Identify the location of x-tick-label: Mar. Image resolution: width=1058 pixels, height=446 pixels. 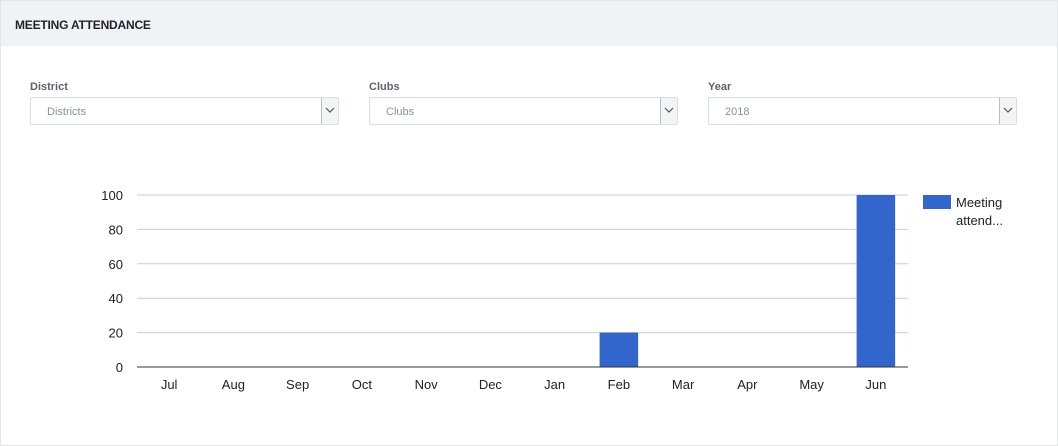
(683, 384).